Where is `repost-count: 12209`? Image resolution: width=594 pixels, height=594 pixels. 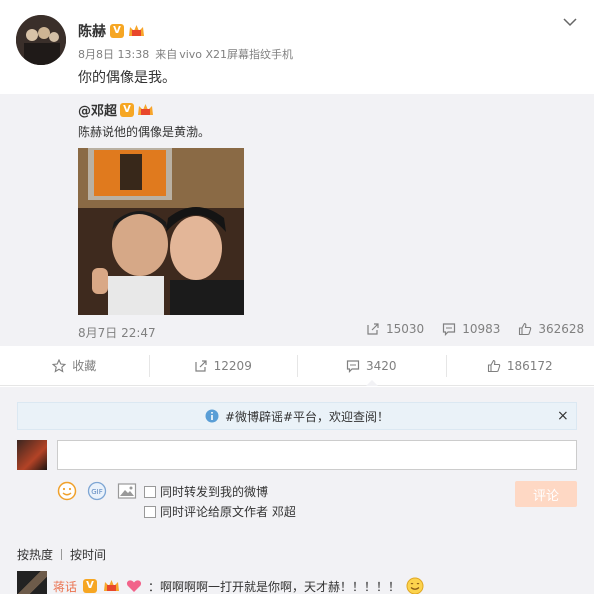
repost-count: 12209 is located at coordinates (232, 365).